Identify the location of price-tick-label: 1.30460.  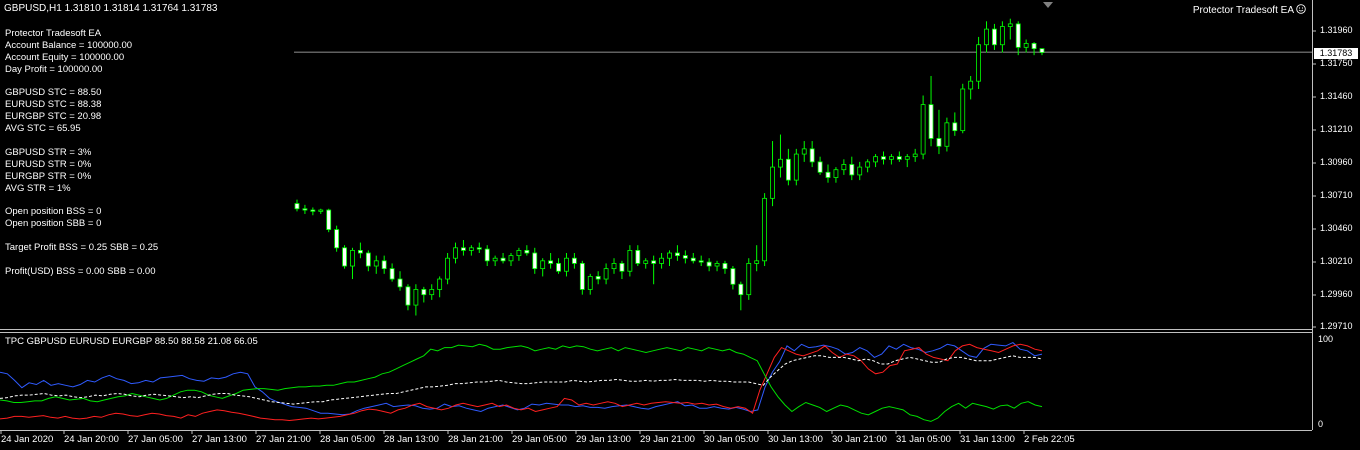
(1336, 228).